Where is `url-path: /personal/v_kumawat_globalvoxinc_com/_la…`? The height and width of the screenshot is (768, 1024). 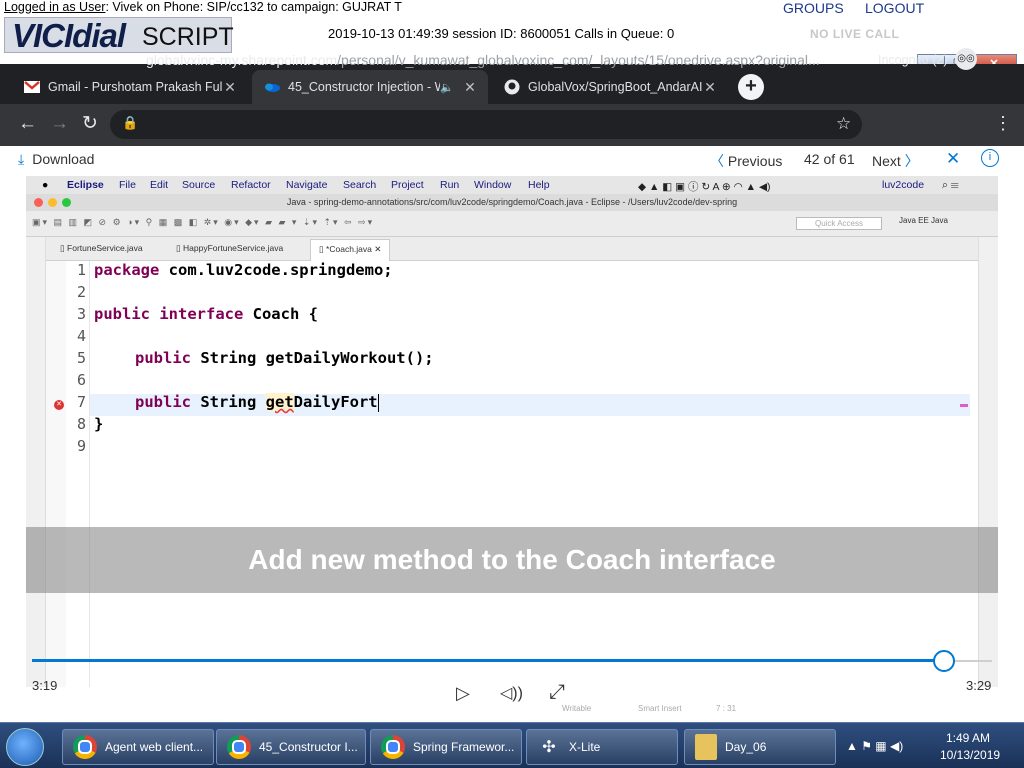 url-path: /personal/v_kumawat_globalvoxinc_com/_la… is located at coordinates (578, 60).